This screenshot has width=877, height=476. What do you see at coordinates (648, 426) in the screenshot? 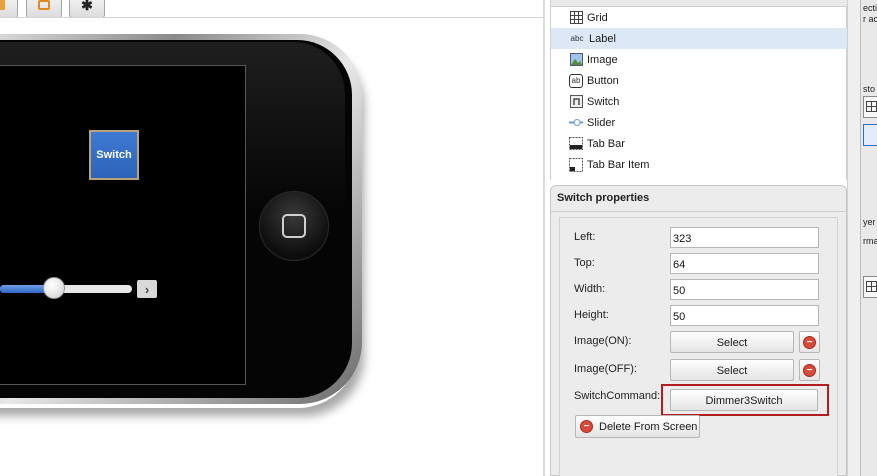
I see `delete-from-screen-label: Delete From Screen` at bounding box center [648, 426].